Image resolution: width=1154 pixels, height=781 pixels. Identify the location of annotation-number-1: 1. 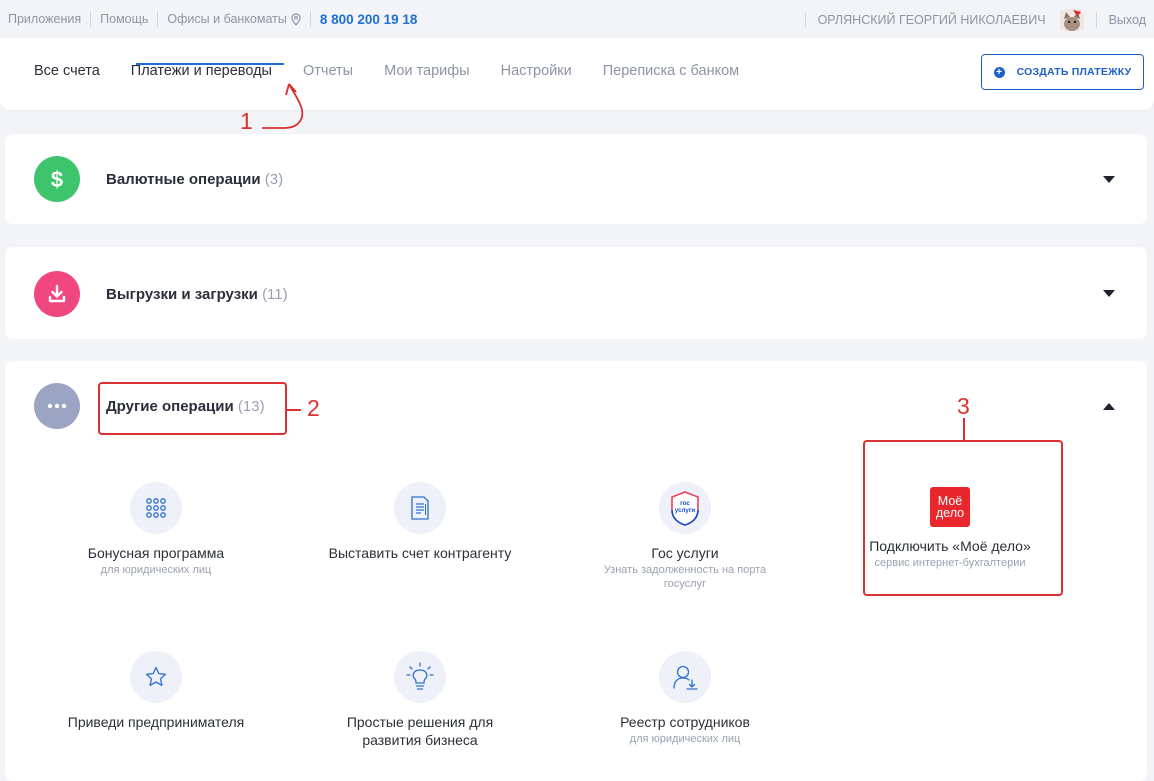
(246, 121).